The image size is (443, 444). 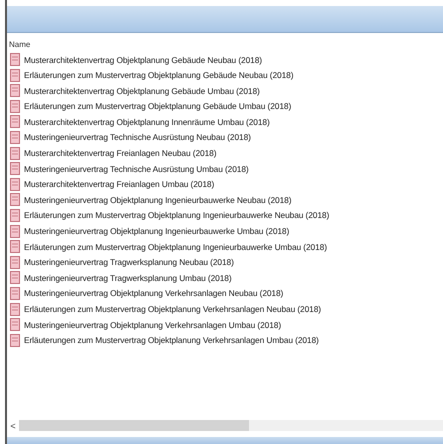 What do you see at coordinates (172, 309) in the screenshot?
I see `file-name: Erläuterungen zum Mustervertrag Objektplanung Verkehrsanlagen Neubau (2018)` at bounding box center [172, 309].